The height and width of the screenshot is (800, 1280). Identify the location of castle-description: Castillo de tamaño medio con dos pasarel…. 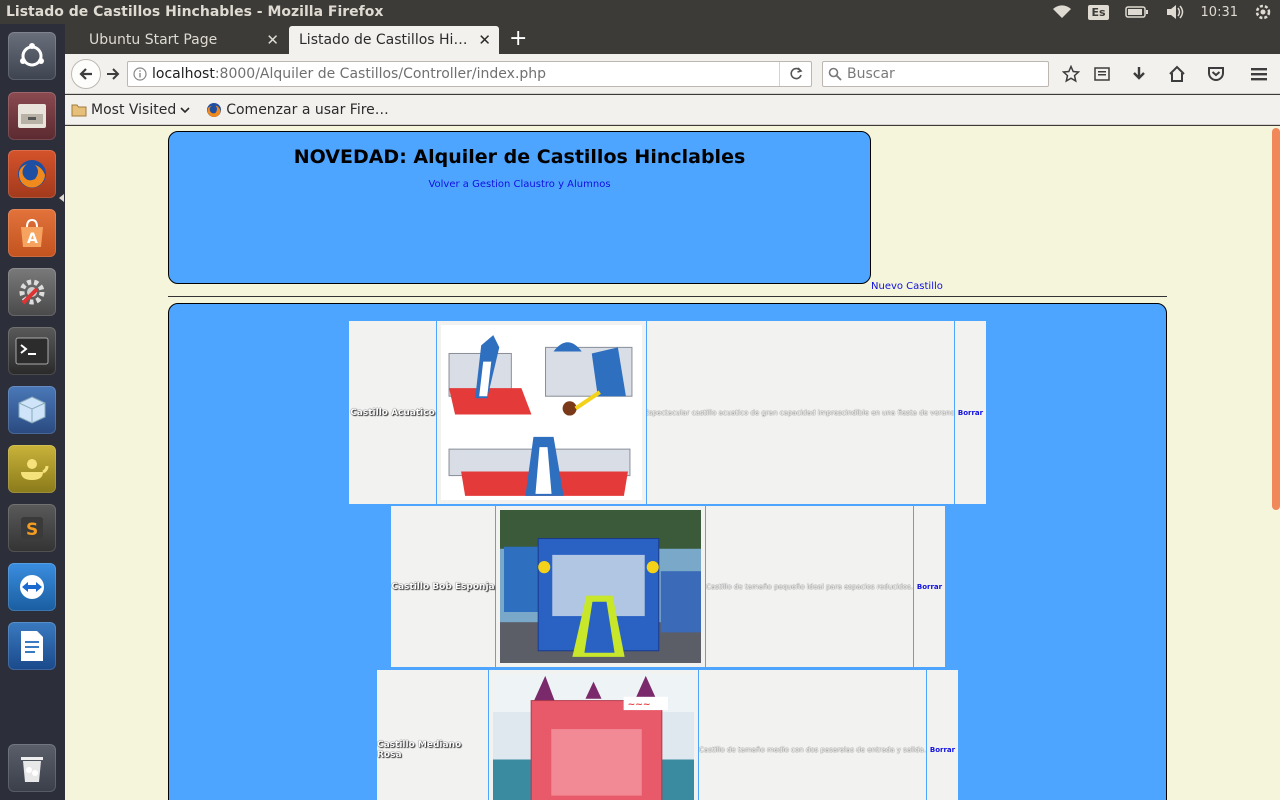
(813, 735).